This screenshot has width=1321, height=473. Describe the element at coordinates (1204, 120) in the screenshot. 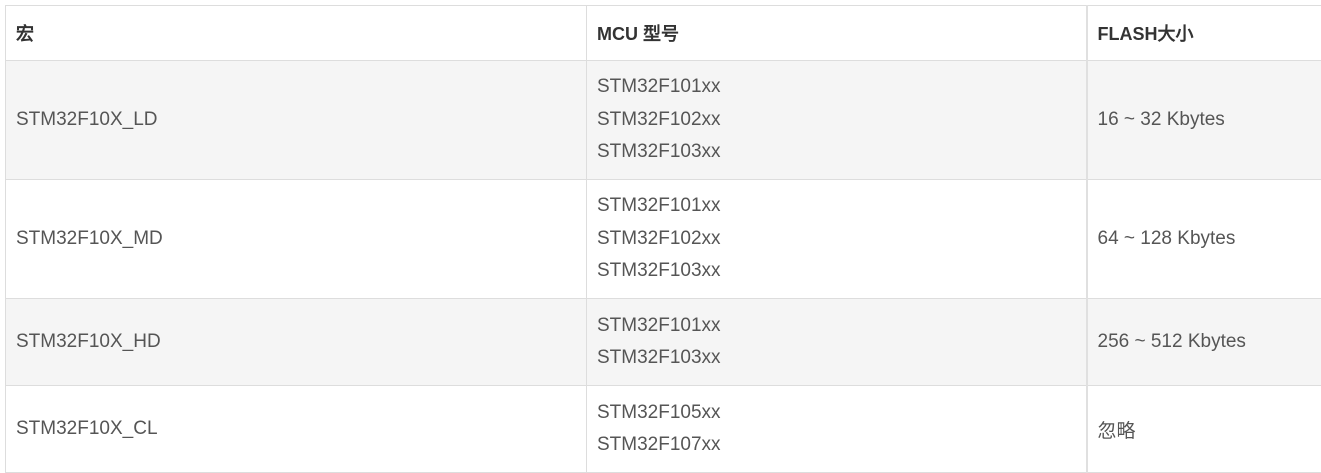

I see `flash-cell: 16 ~ 32 Kbytes` at that location.